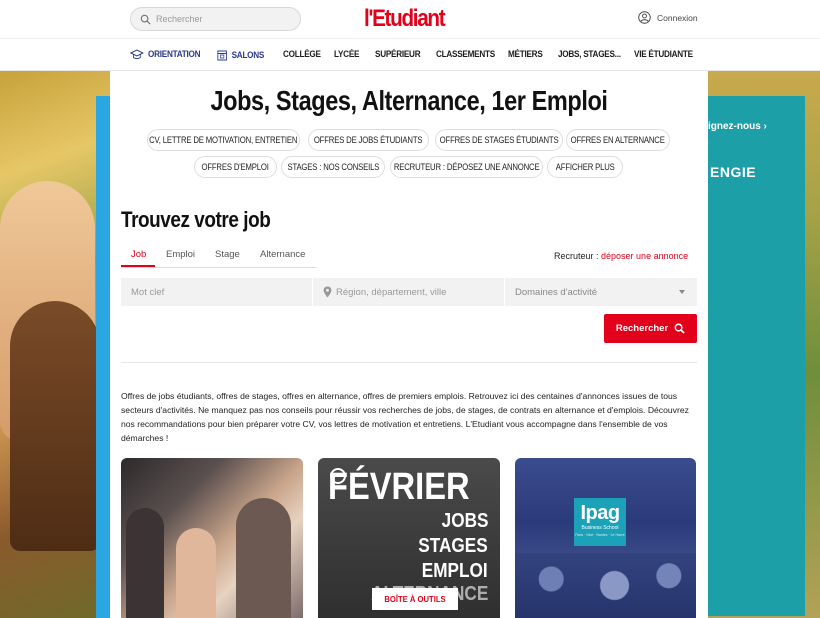 The height and width of the screenshot is (618, 820). Describe the element at coordinates (466, 167) in the screenshot. I see `chip-recruteur: RECRUTEUR : DÉPOSEZ UNE ANNONCE` at that location.